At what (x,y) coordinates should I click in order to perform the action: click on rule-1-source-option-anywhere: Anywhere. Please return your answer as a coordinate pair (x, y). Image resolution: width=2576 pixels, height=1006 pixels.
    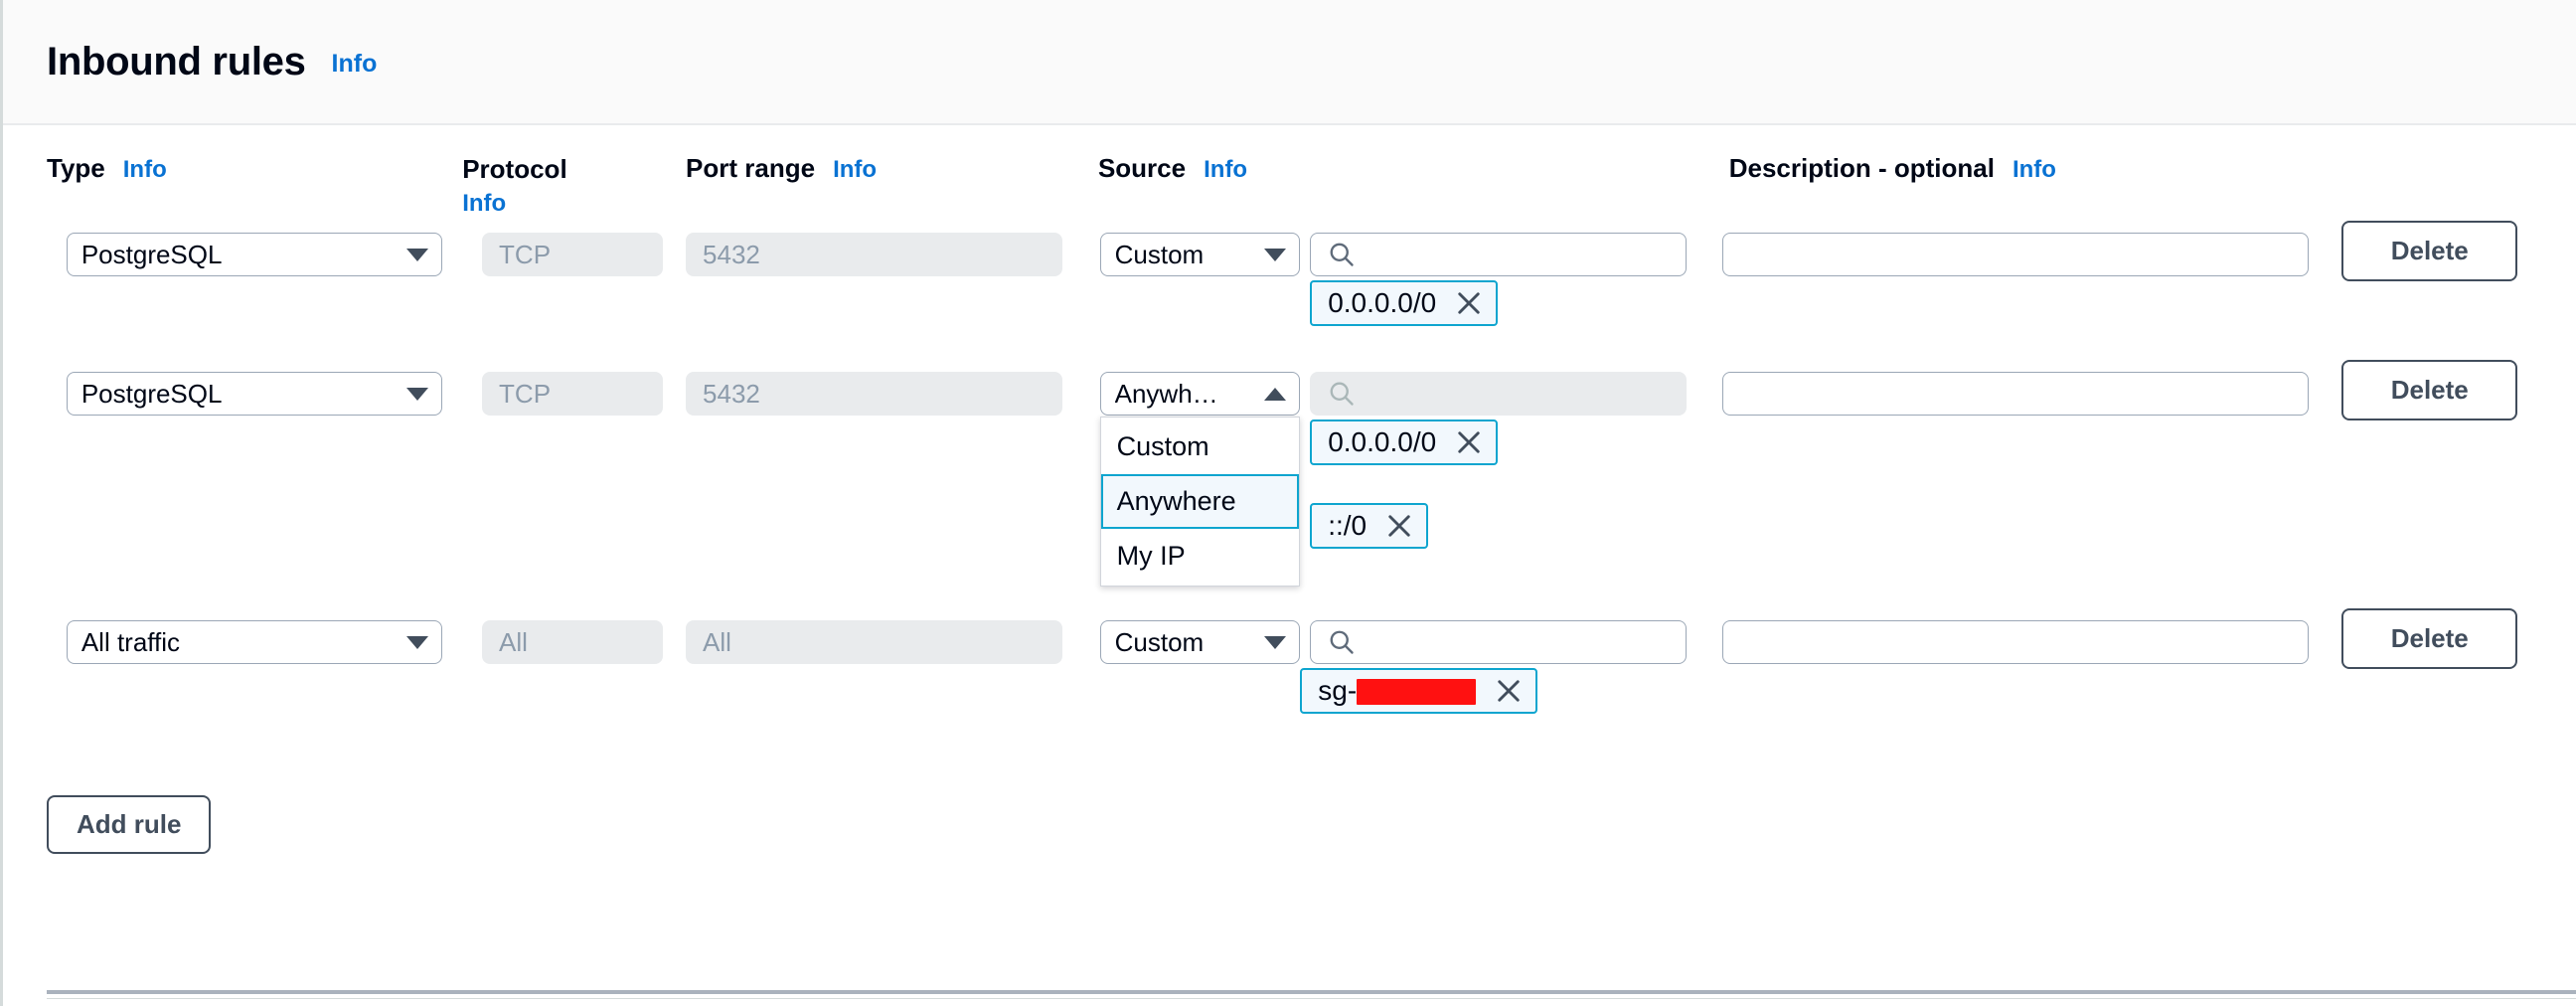
    Looking at the image, I should click on (1200, 501).